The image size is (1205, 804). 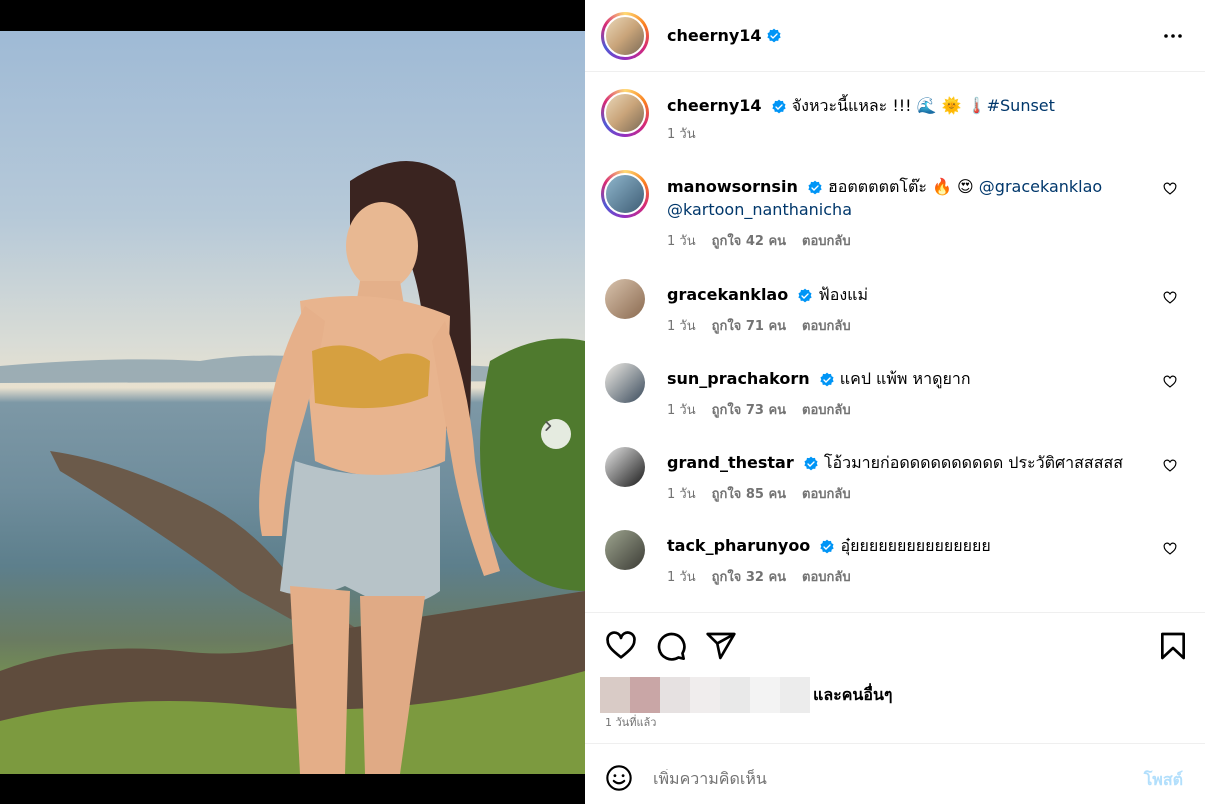 I want to click on comment-username: manowsornsin, so click(x=732, y=186).